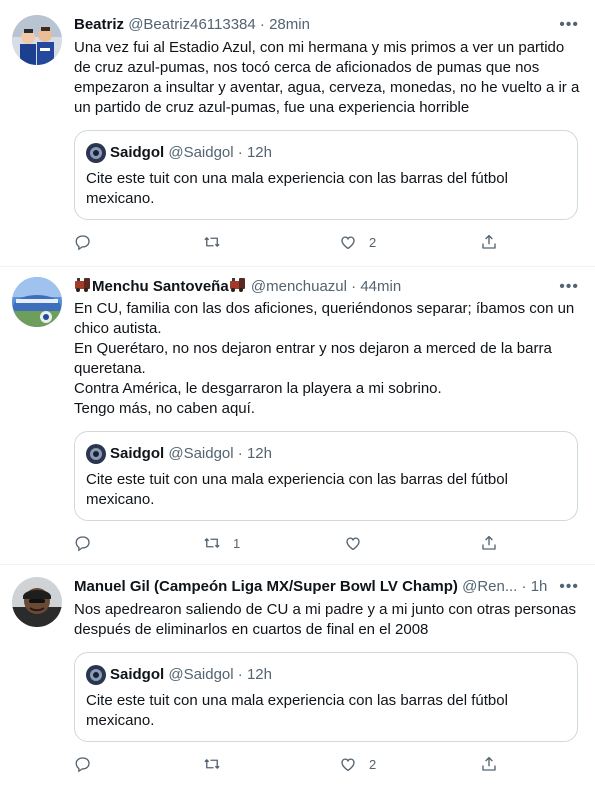  I want to click on retweet-button: 1, so click(221, 543).